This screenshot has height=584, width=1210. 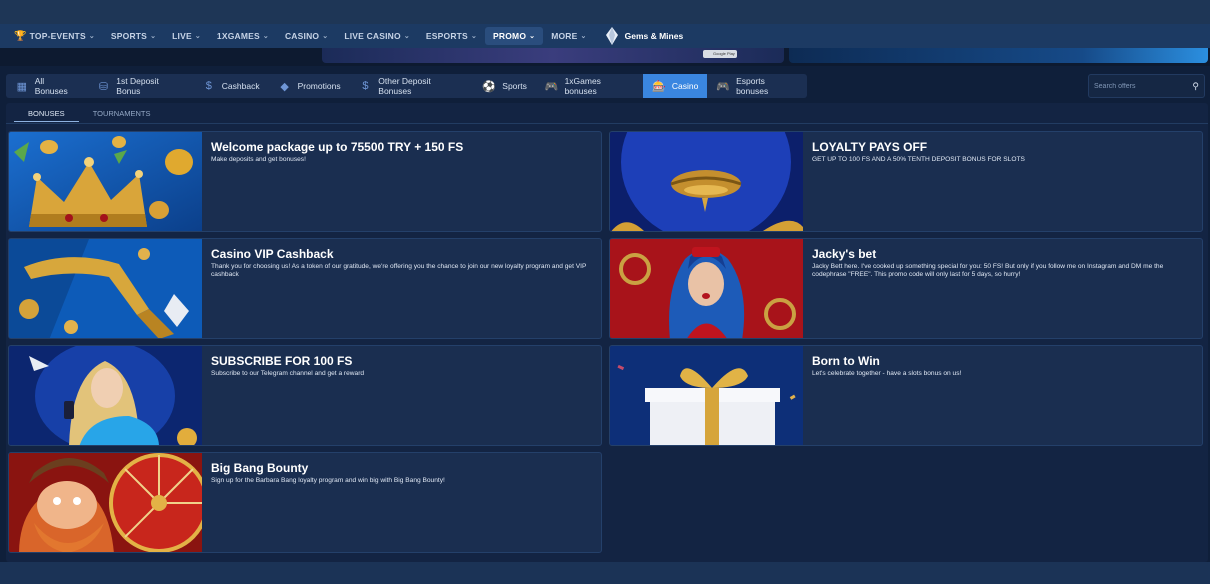 I want to click on nav-casino: CASINO ⌄, so click(x=306, y=36).